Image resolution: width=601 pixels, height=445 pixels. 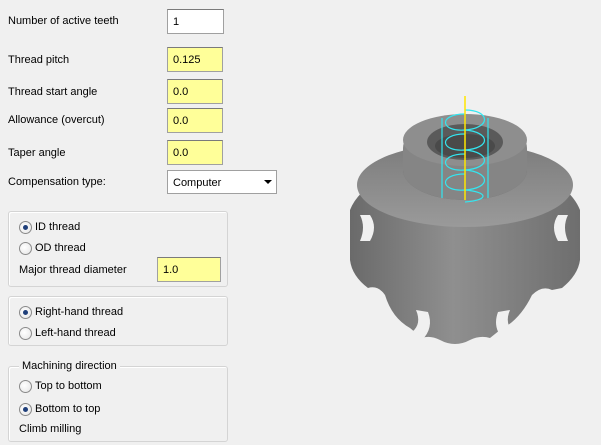 What do you see at coordinates (195, 152) in the screenshot?
I see `taper-angle-input: 0.0` at bounding box center [195, 152].